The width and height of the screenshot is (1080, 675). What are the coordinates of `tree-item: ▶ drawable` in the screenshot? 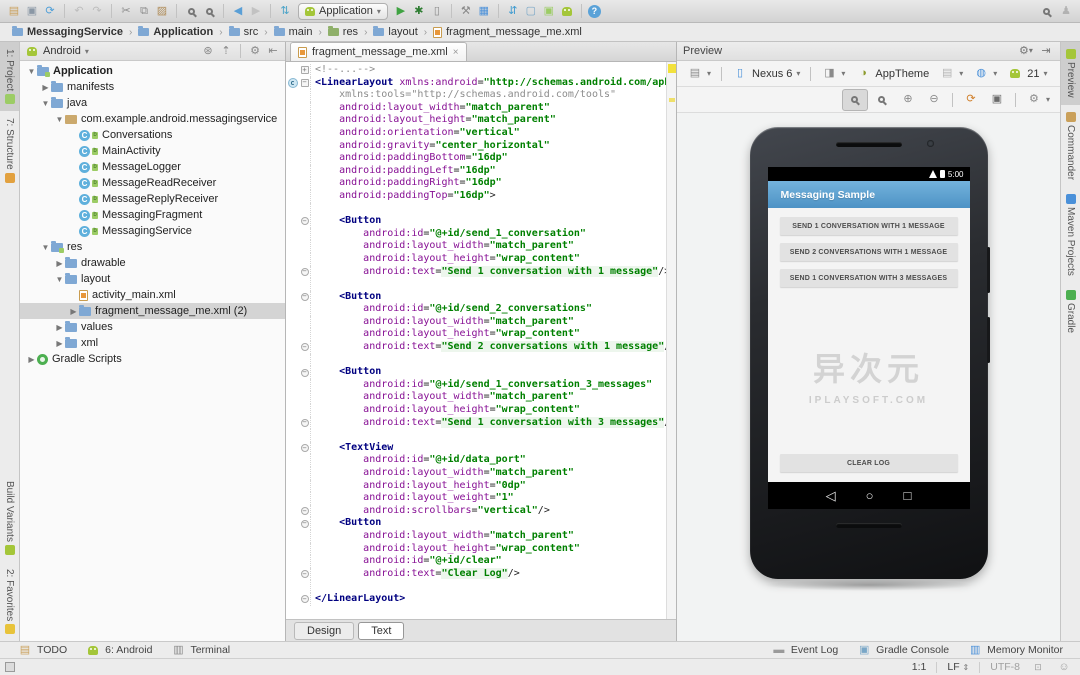 It's located at (152, 263).